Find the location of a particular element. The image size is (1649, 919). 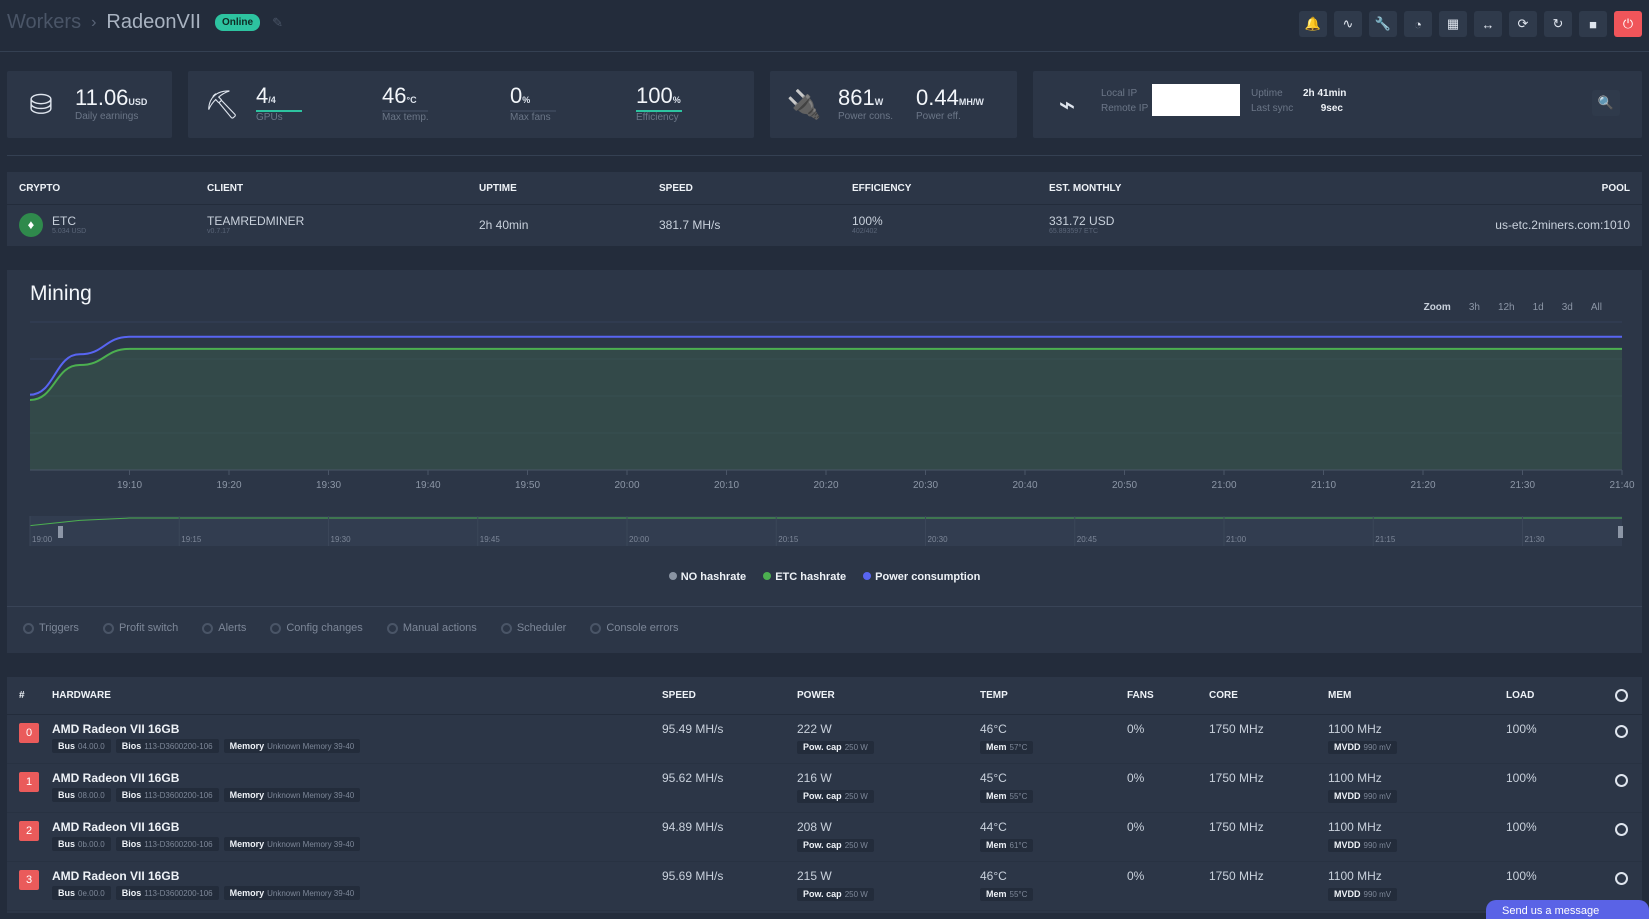

filter-triggers: Triggers is located at coordinates (51, 628).